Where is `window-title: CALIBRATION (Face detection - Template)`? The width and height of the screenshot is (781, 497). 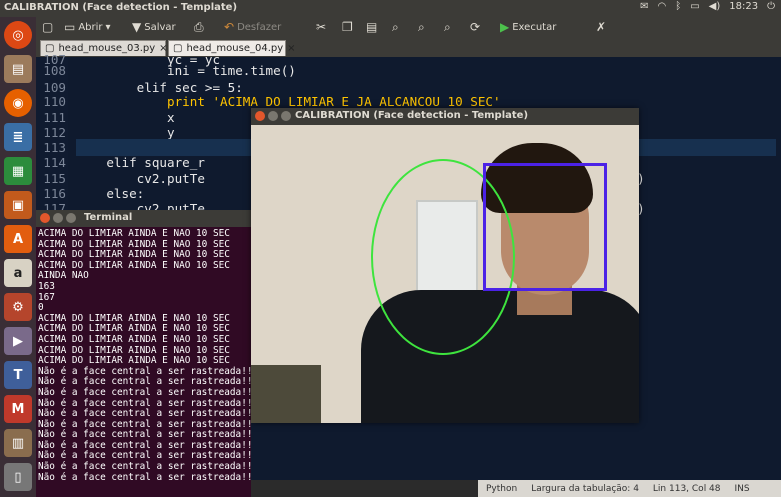 window-title: CALIBRATION (Face detection - Template) is located at coordinates (121, 7).